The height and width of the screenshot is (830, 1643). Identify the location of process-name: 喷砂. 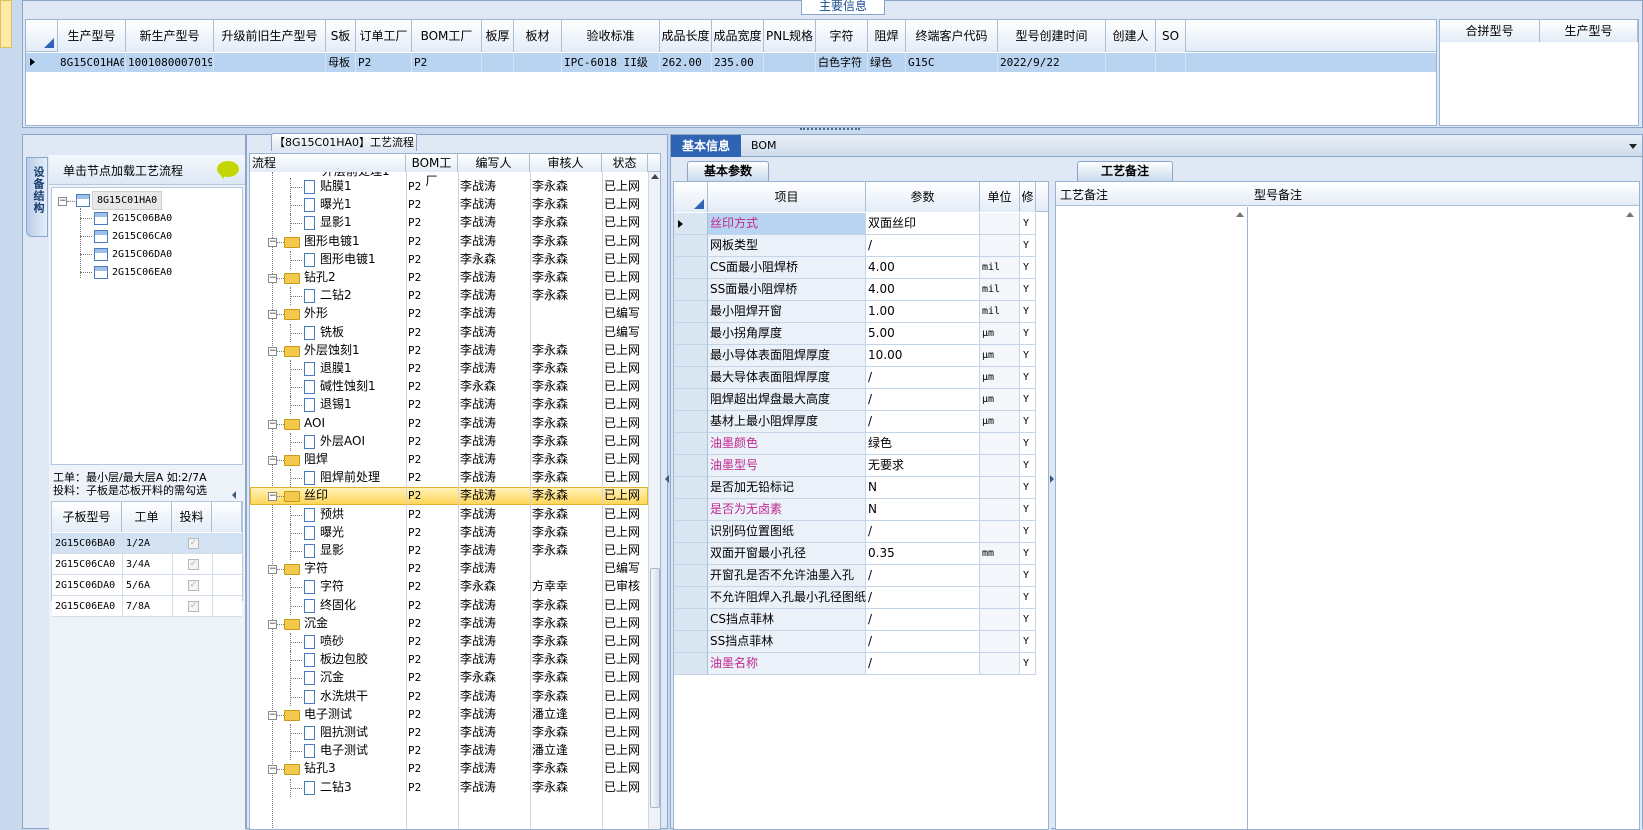
(363, 641).